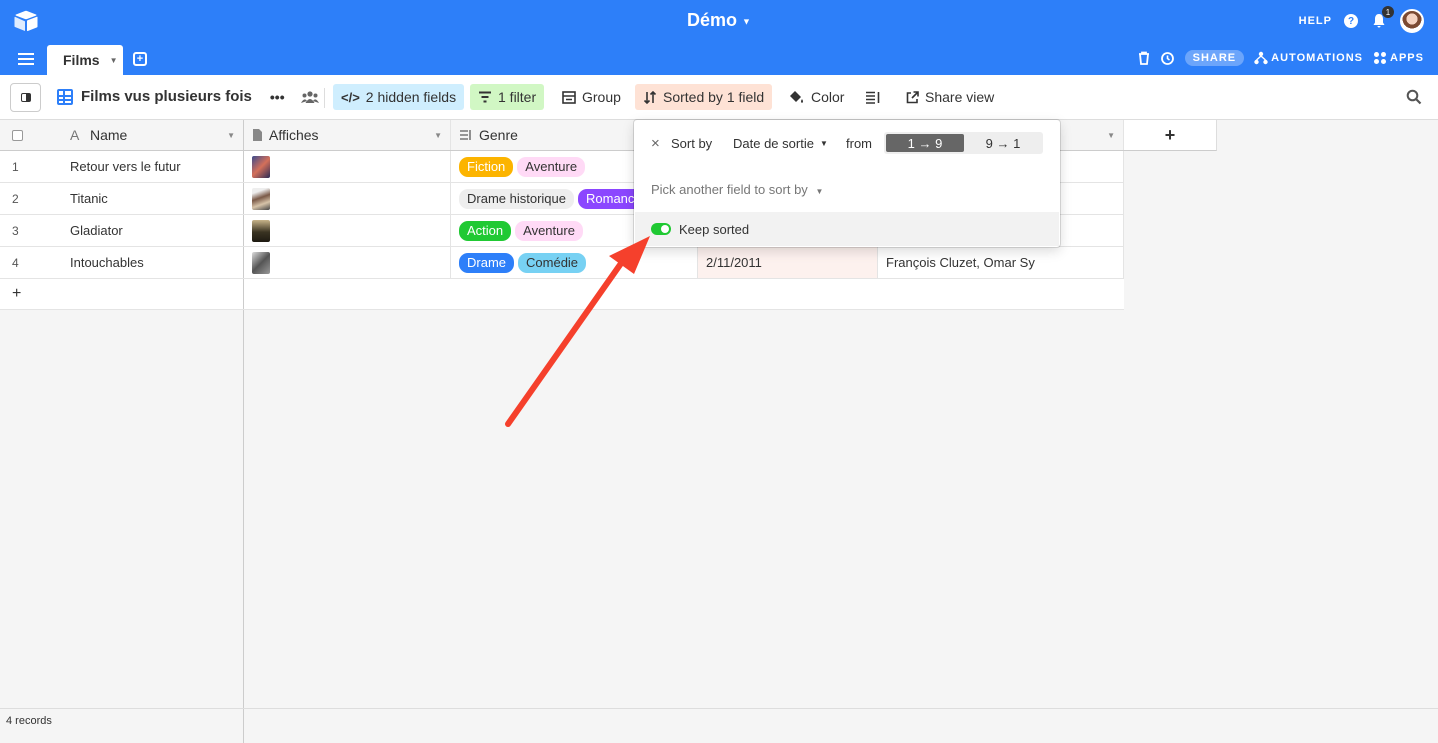  I want to click on add-record-icon: +, so click(31, 294).